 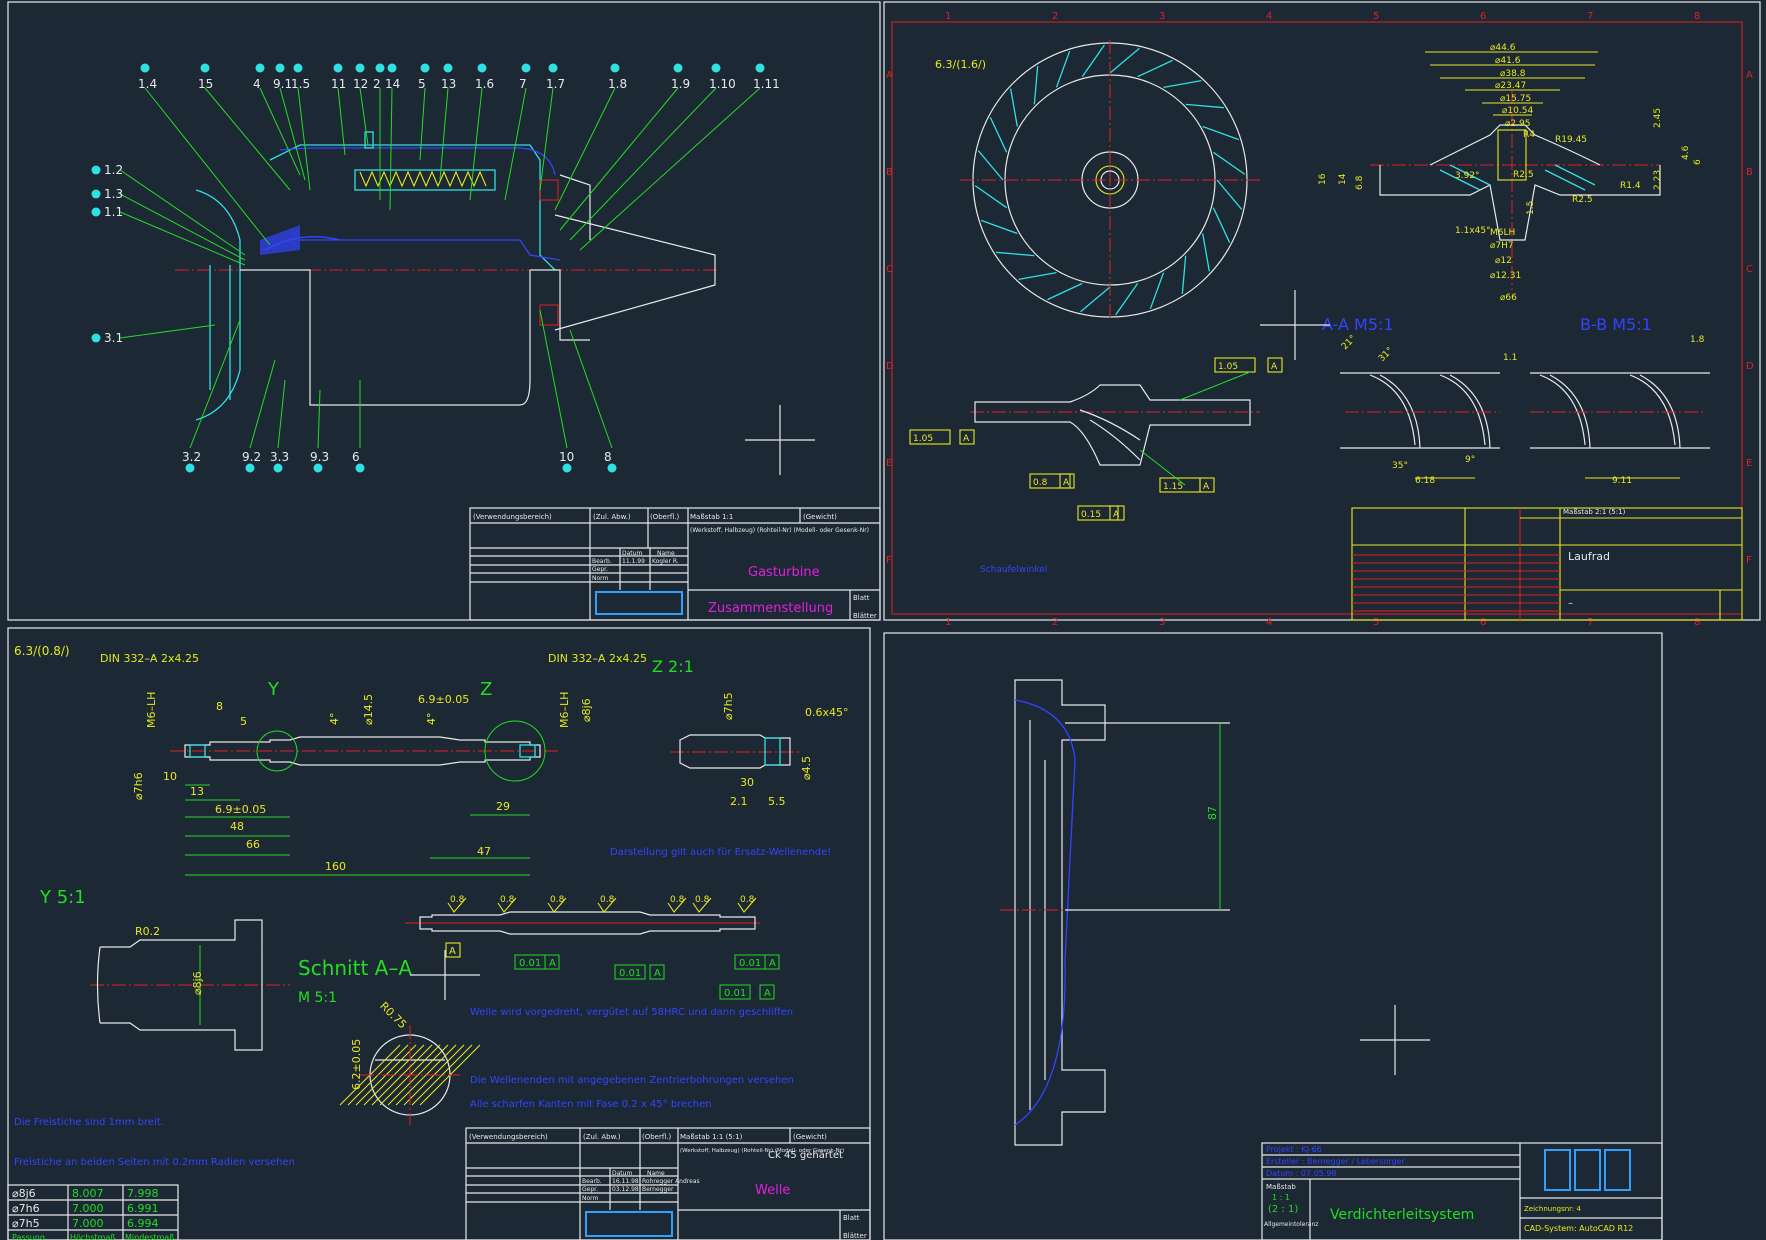 I want to click on balloon-label: 1.6, so click(x=484, y=84).